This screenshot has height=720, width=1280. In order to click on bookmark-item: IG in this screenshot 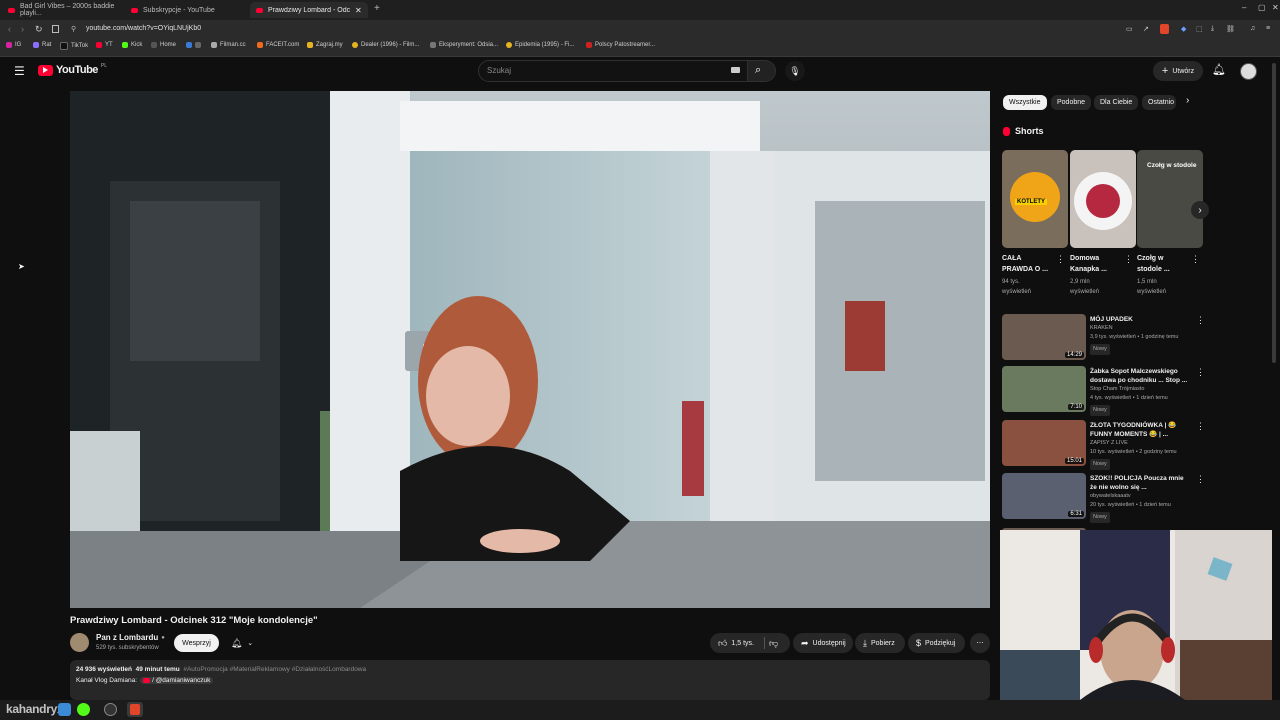, I will do `click(13, 45)`.